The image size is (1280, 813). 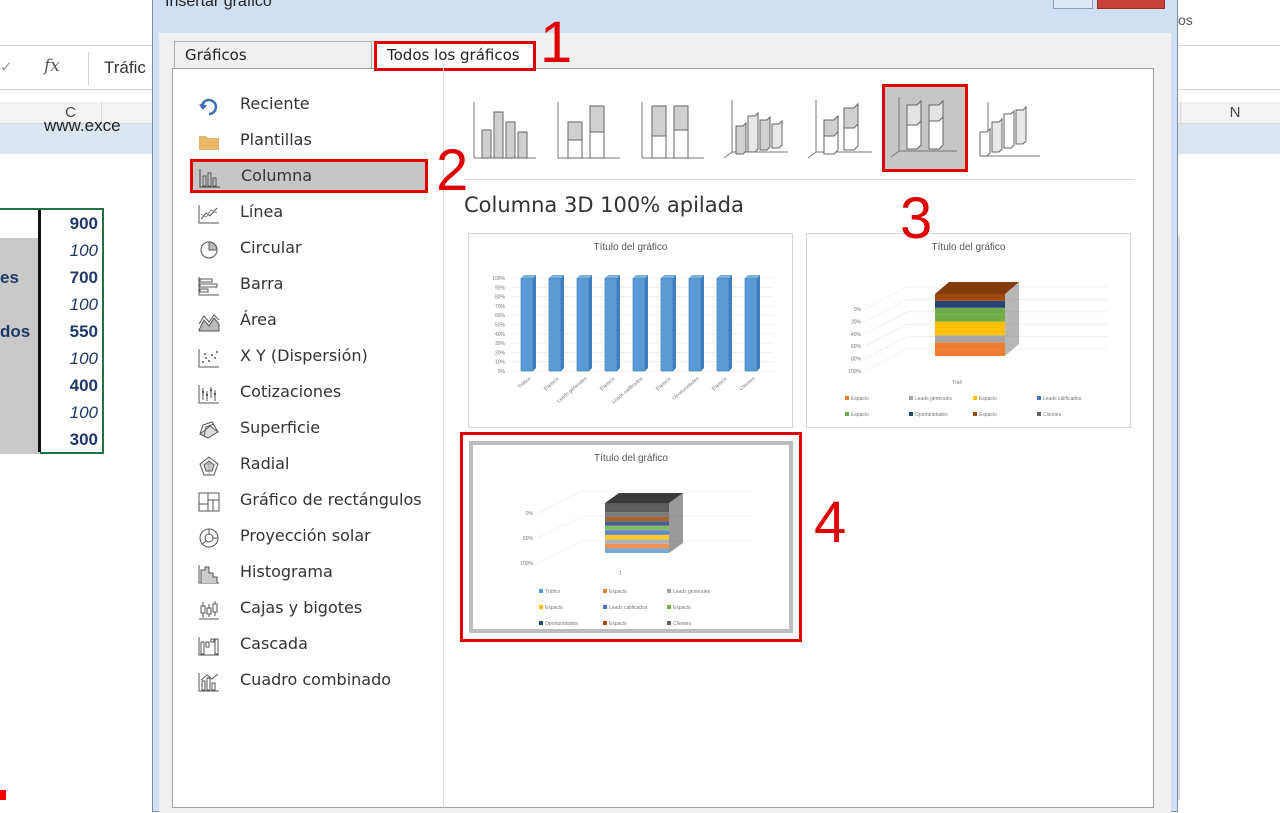 I want to click on subtype-3d-100-stacked-column, so click(x=925, y=128).